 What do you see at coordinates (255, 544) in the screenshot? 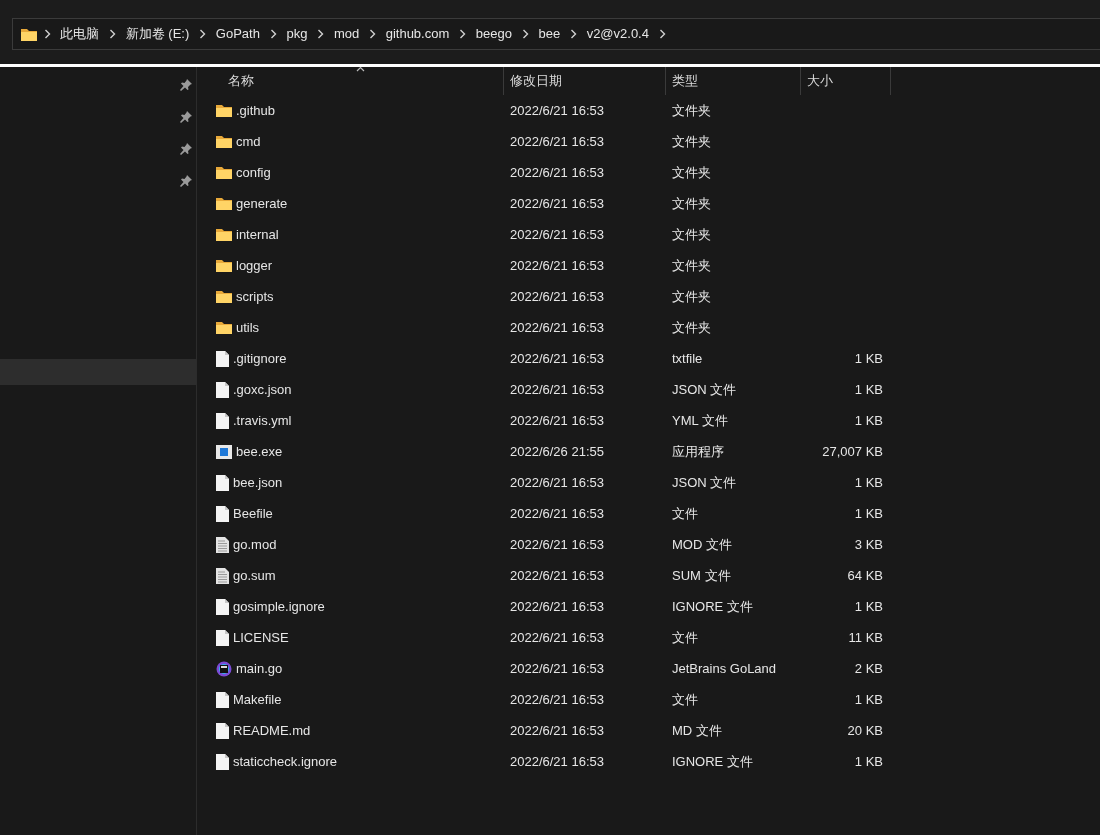
I see `file-name: go.mod` at bounding box center [255, 544].